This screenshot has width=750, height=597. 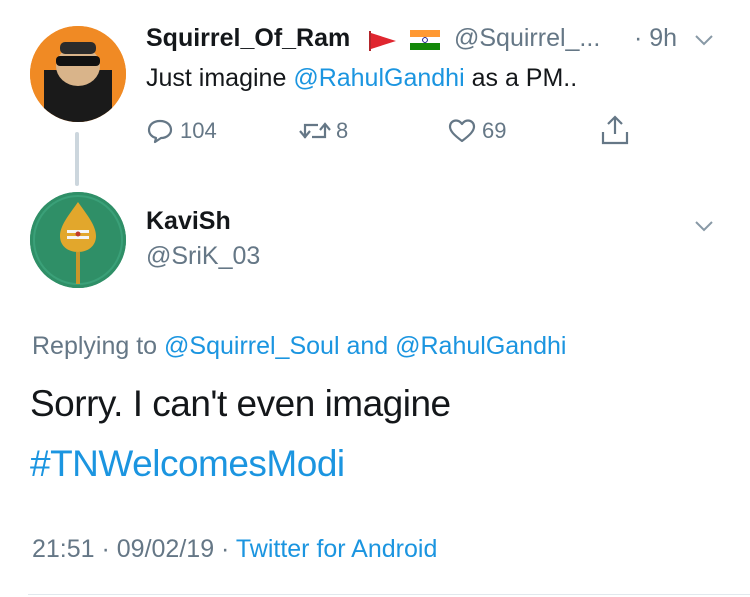 I want to click on parent-avatar-image, so click(x=78, y=74).